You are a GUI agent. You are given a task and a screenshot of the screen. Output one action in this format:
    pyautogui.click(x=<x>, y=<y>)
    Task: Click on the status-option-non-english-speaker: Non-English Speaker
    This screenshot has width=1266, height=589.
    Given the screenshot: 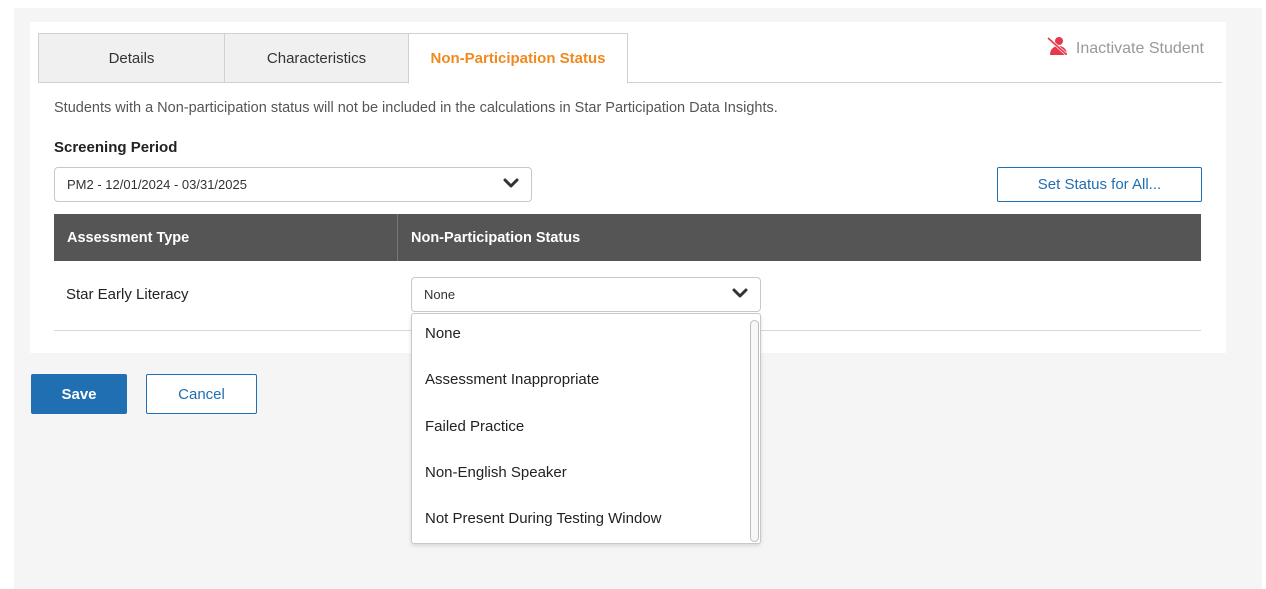 What is the action you would take?
    pyautogui.click(x=496, y=472)
    